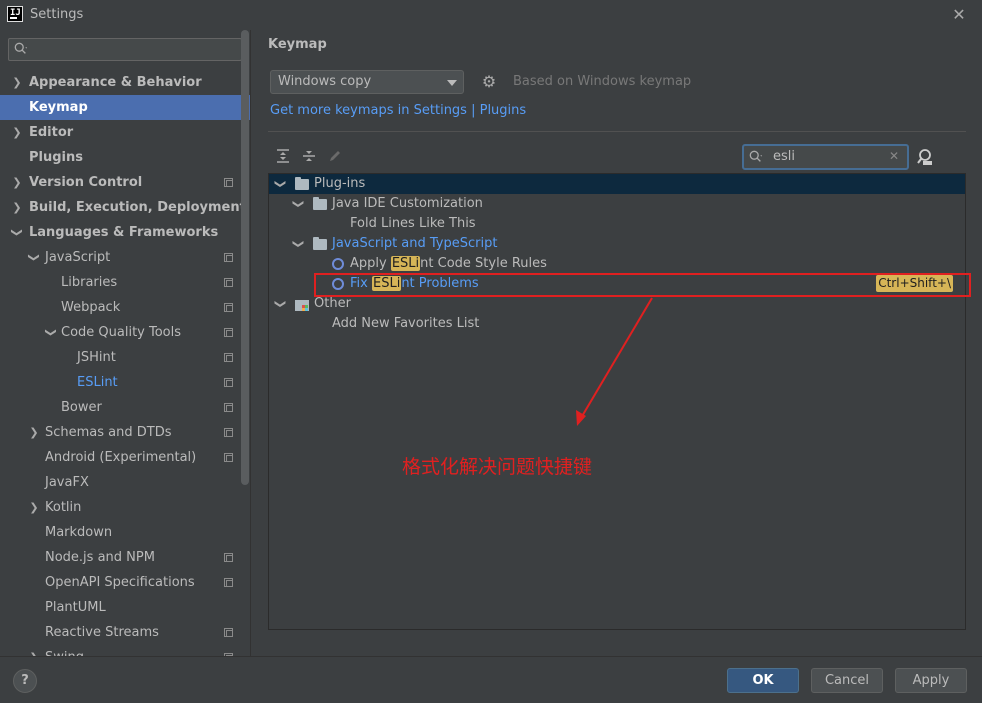 This screenshot has width=982, height=703. I want to click on help-button: ?, so click(25, 681).